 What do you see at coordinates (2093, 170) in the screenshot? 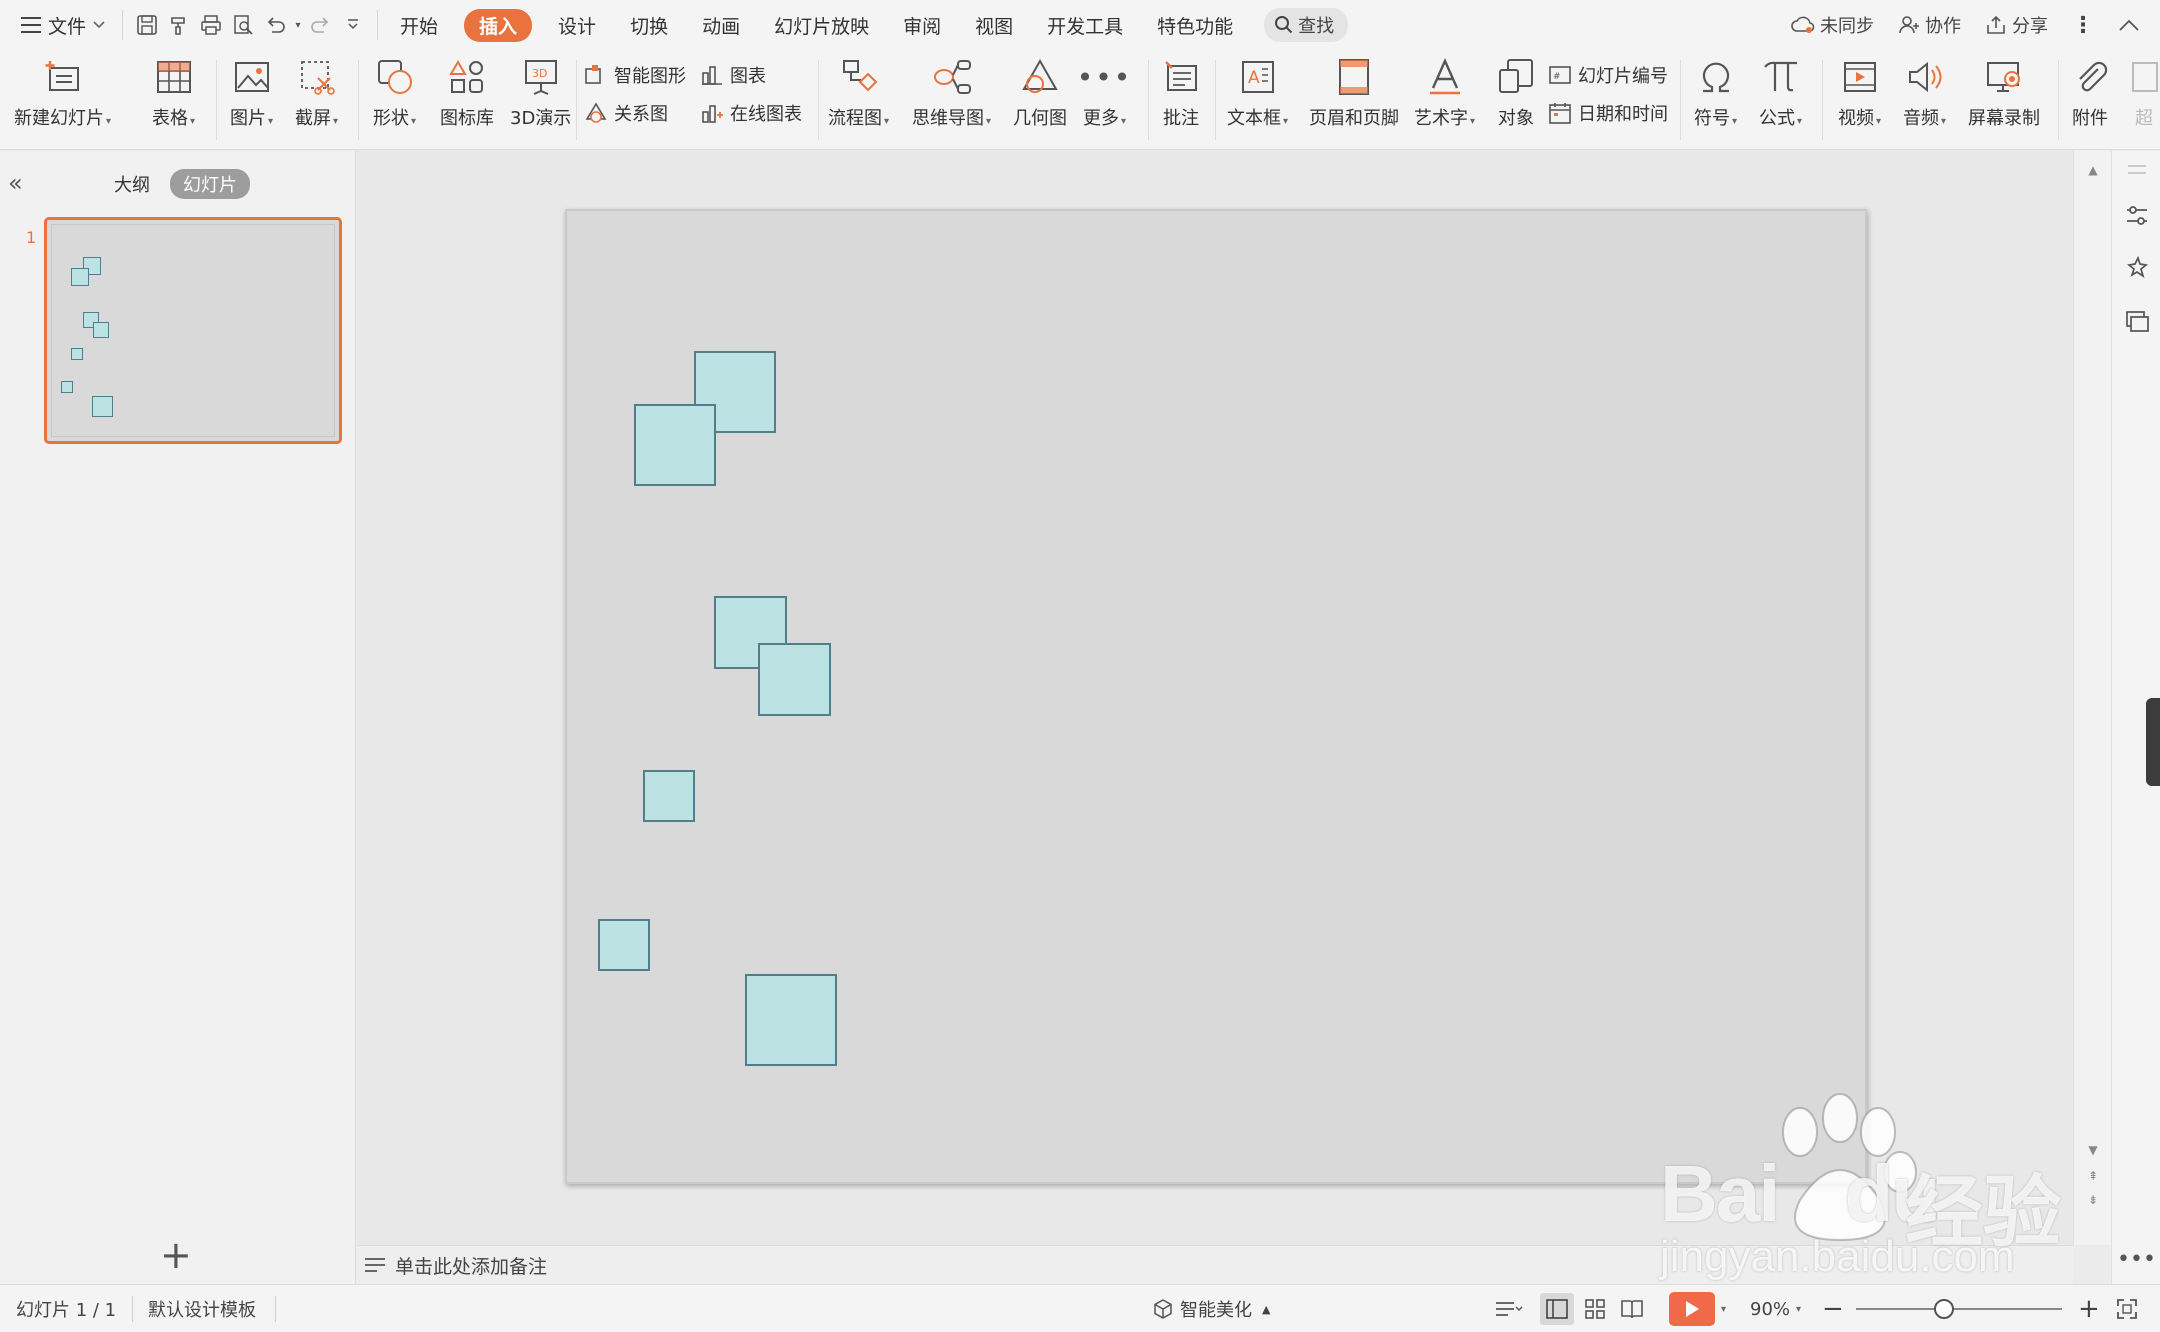
I see `scroll-up-icon: ▲` at bounding box center [2093, 170].